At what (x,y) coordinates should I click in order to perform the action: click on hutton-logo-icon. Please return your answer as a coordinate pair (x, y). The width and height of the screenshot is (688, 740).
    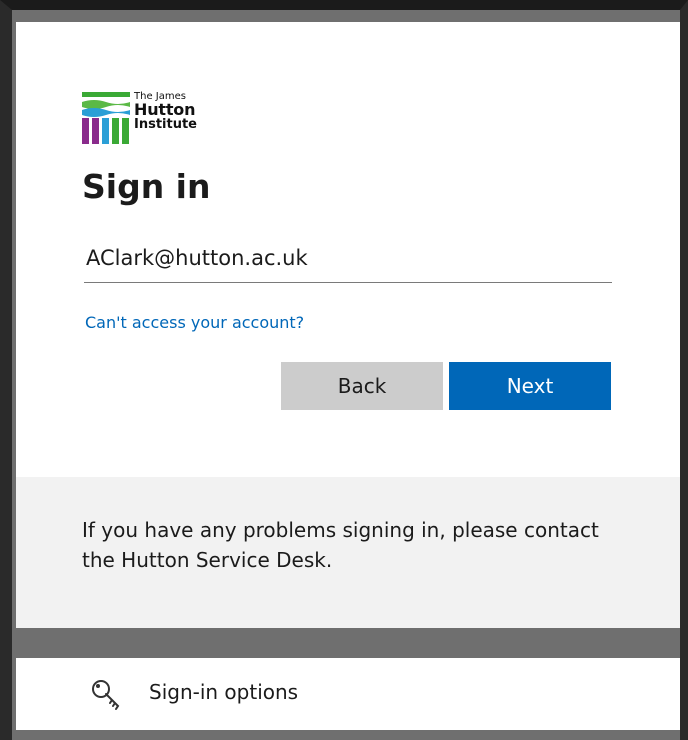
    Looking at the image, I should click on (106, 118).